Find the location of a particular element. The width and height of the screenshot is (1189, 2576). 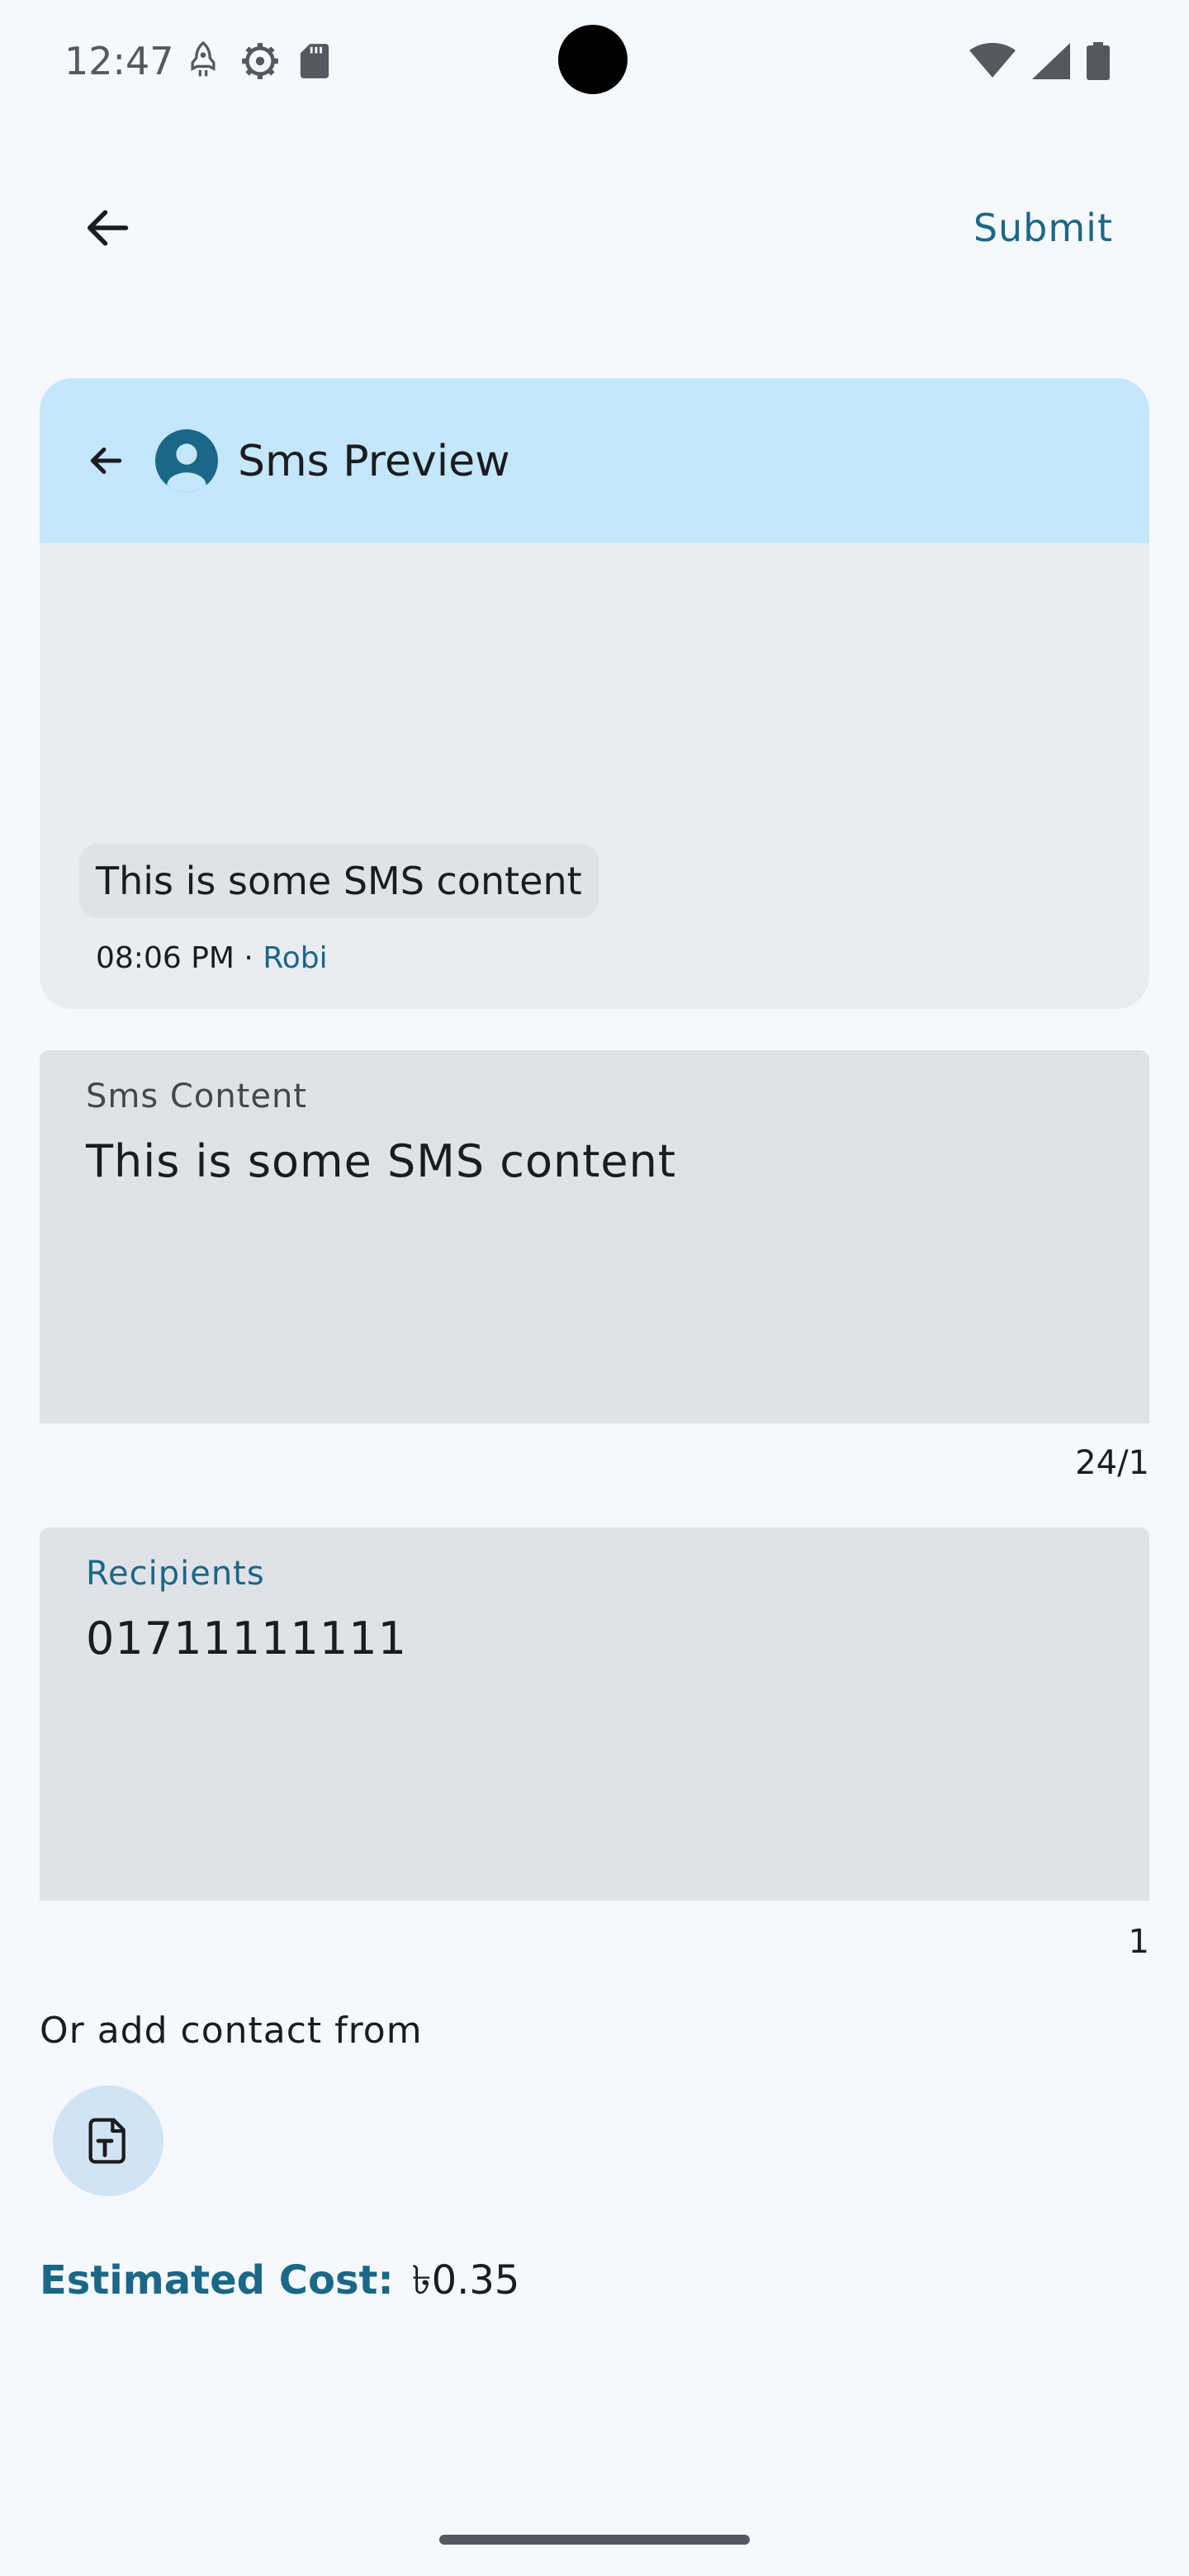

recipients-value: 01711111111 is located at coordinates (246, 1638).